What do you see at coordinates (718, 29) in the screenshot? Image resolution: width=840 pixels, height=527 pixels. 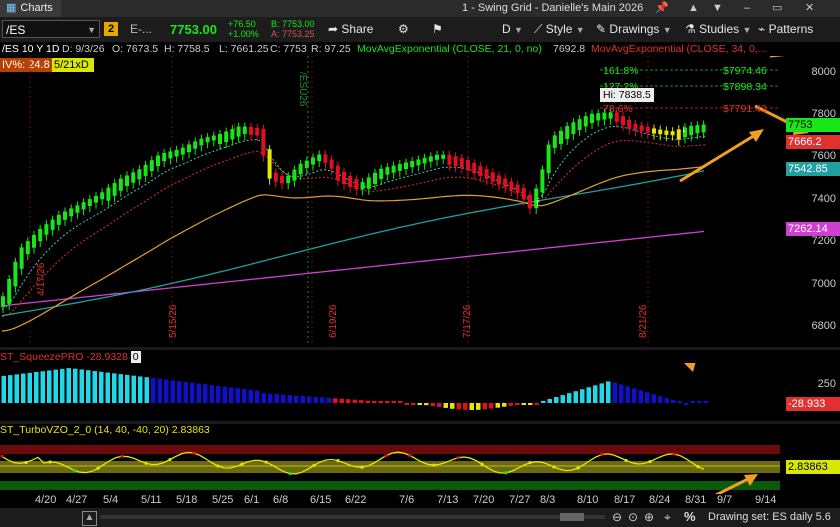 I see `studies-button: ⚗ Studies ▼` at bounding box center [718, 29].